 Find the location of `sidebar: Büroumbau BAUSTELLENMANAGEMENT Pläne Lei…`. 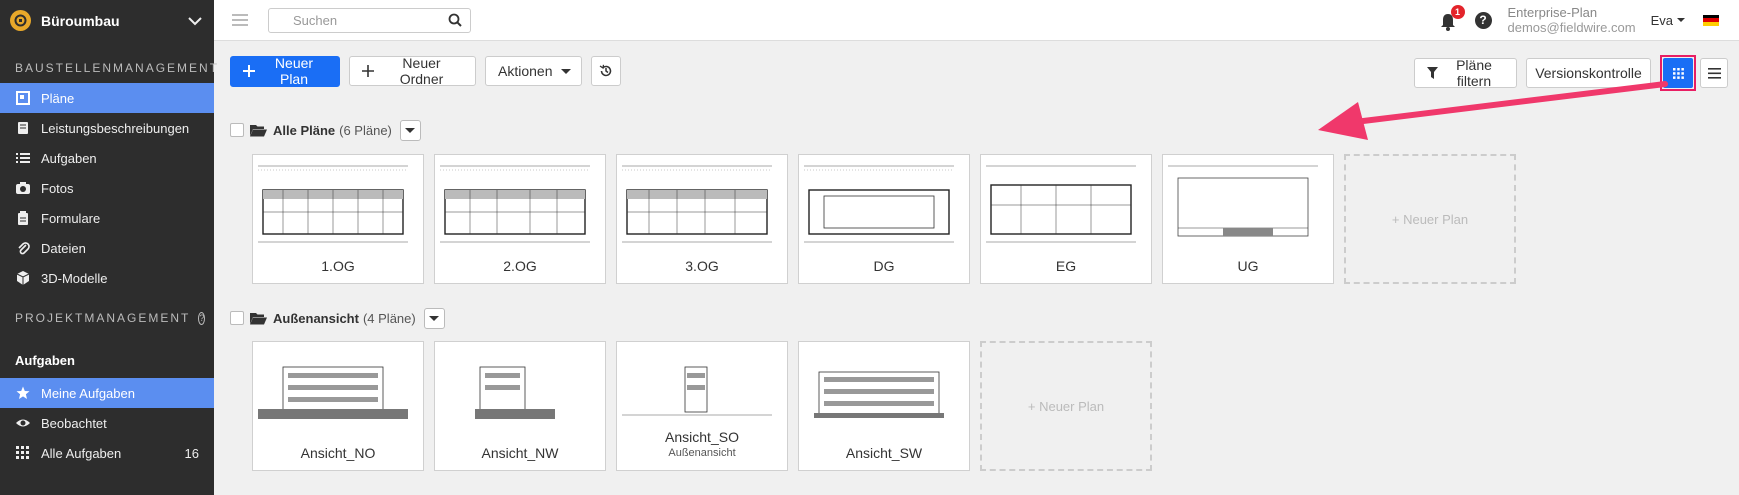

sidebar: Büroumbau BAUSTELLENMANAGEMENT Pläne Lei… is located at coordinates (110, 247).